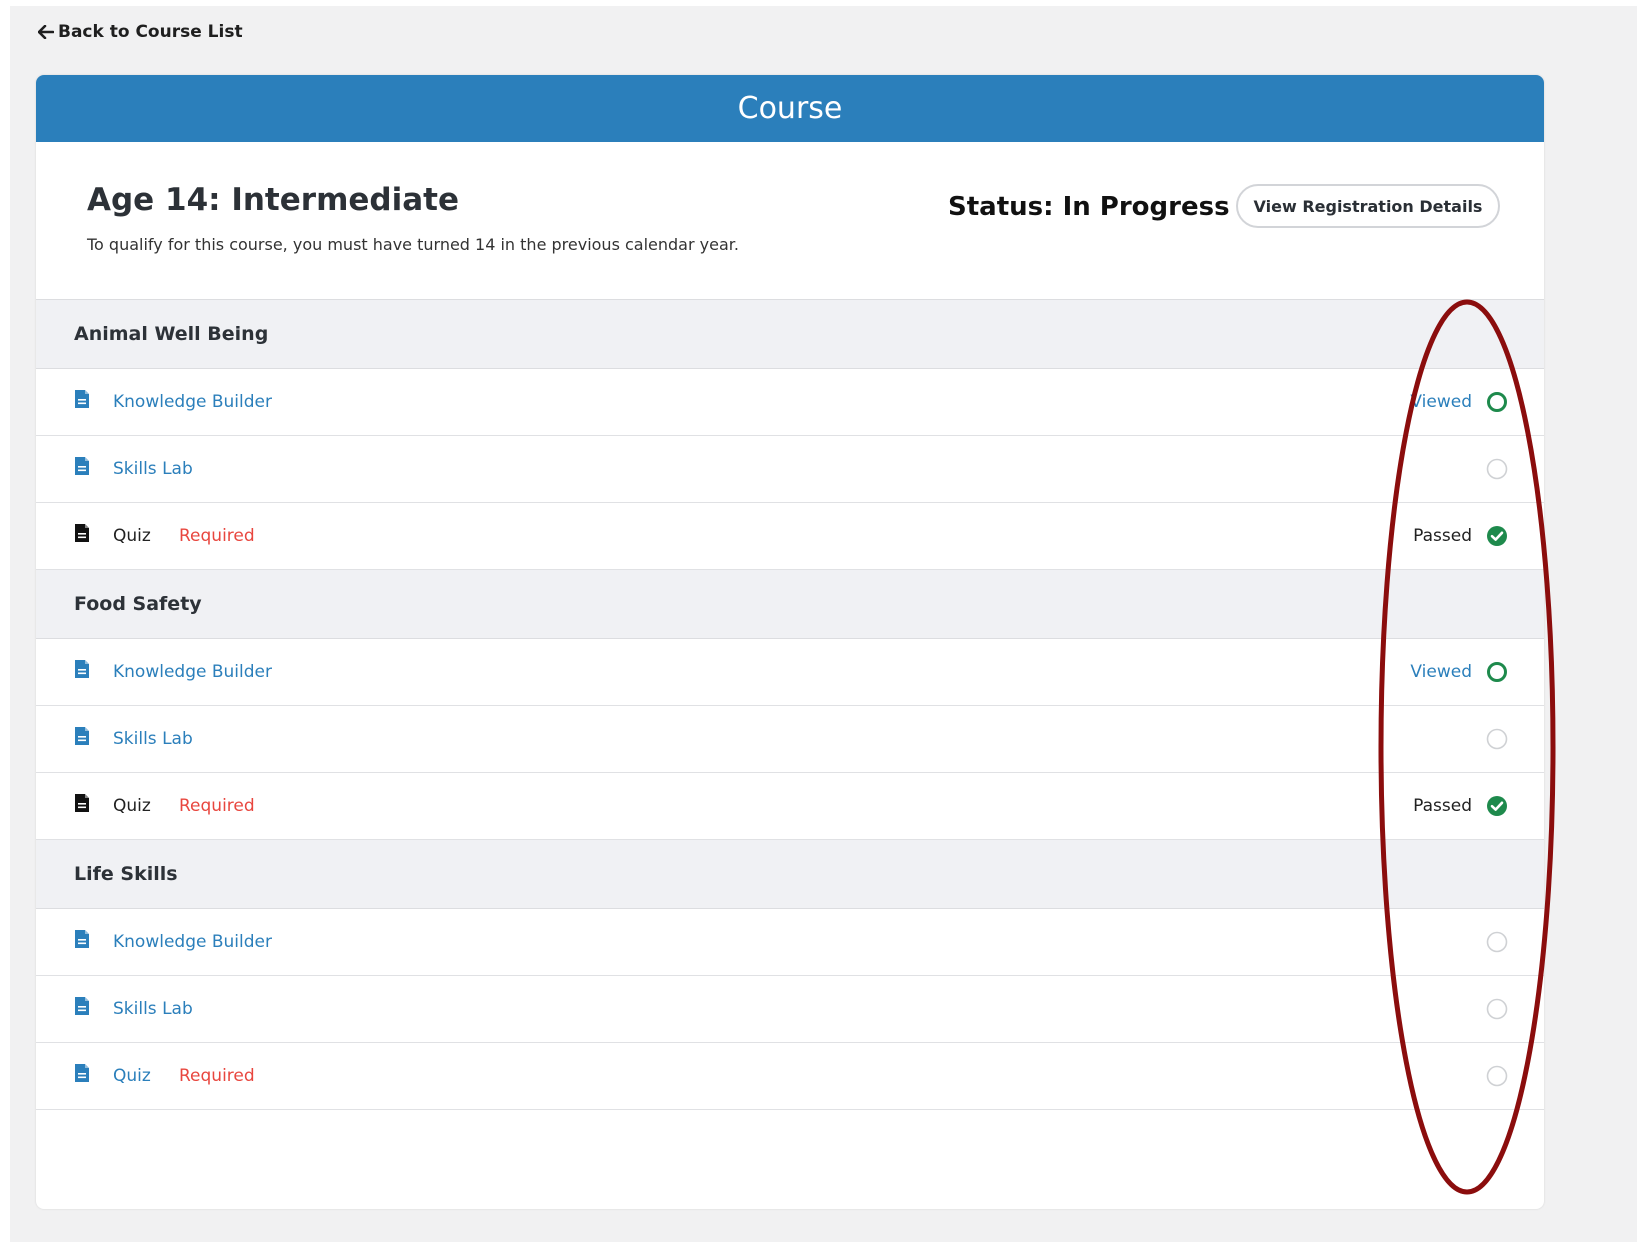 Image resolution: width=1637 pixels, height=1242 pixels. I want to click on section-title: Animal Well Being, so click(171, 334).